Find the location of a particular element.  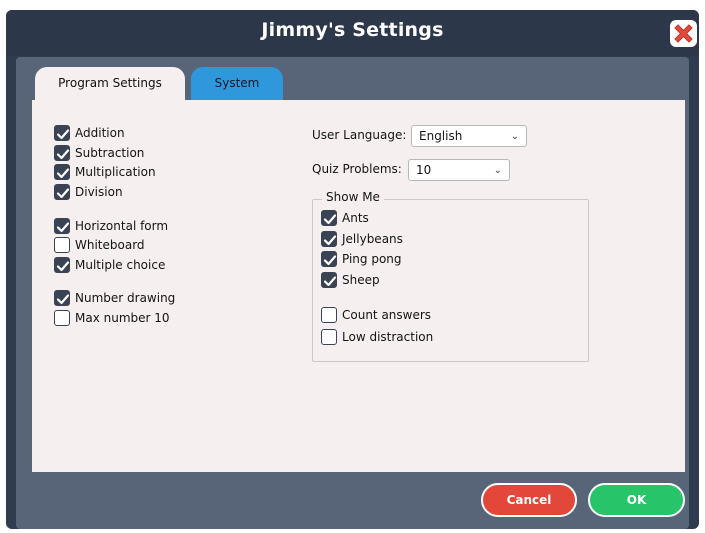

checkbox-label: Ants is located at coordinates (355, 218).